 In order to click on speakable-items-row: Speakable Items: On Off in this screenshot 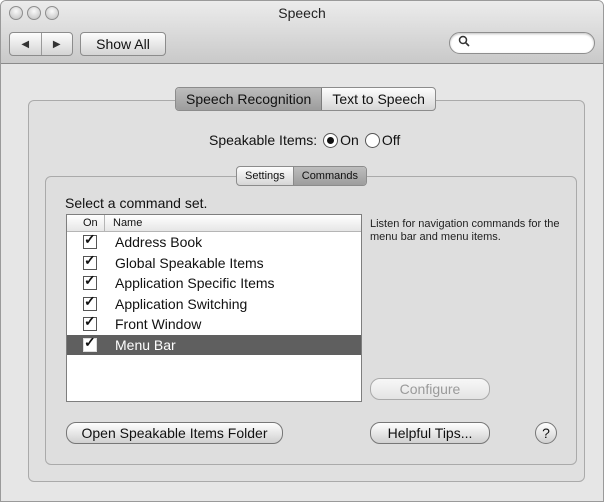, I will do `click(304, 140)`.